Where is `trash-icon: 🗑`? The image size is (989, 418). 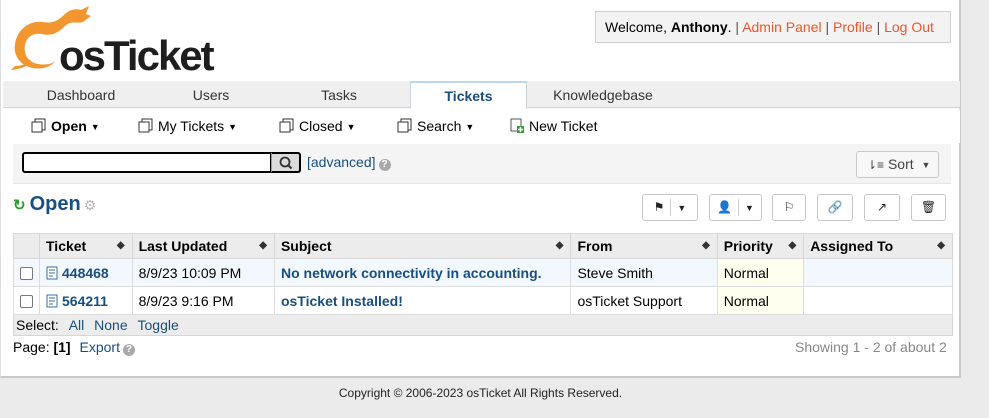 trash-icon: 🗑 is located at coordinates (928, 207).